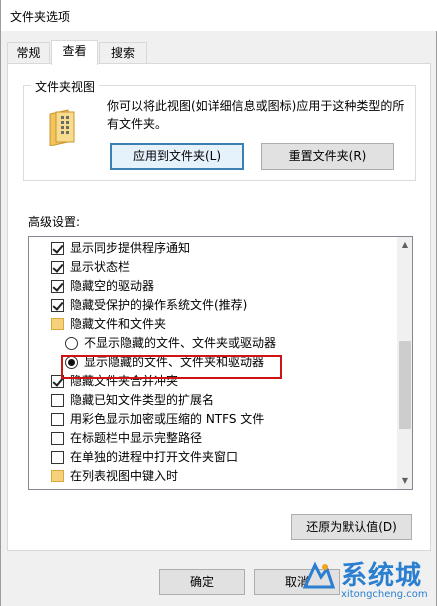 This screenshot has width=437, height=606. Describe the element at coordinates (319, 575) in the screenshot. I see `watermark-logo-icon` at that location.